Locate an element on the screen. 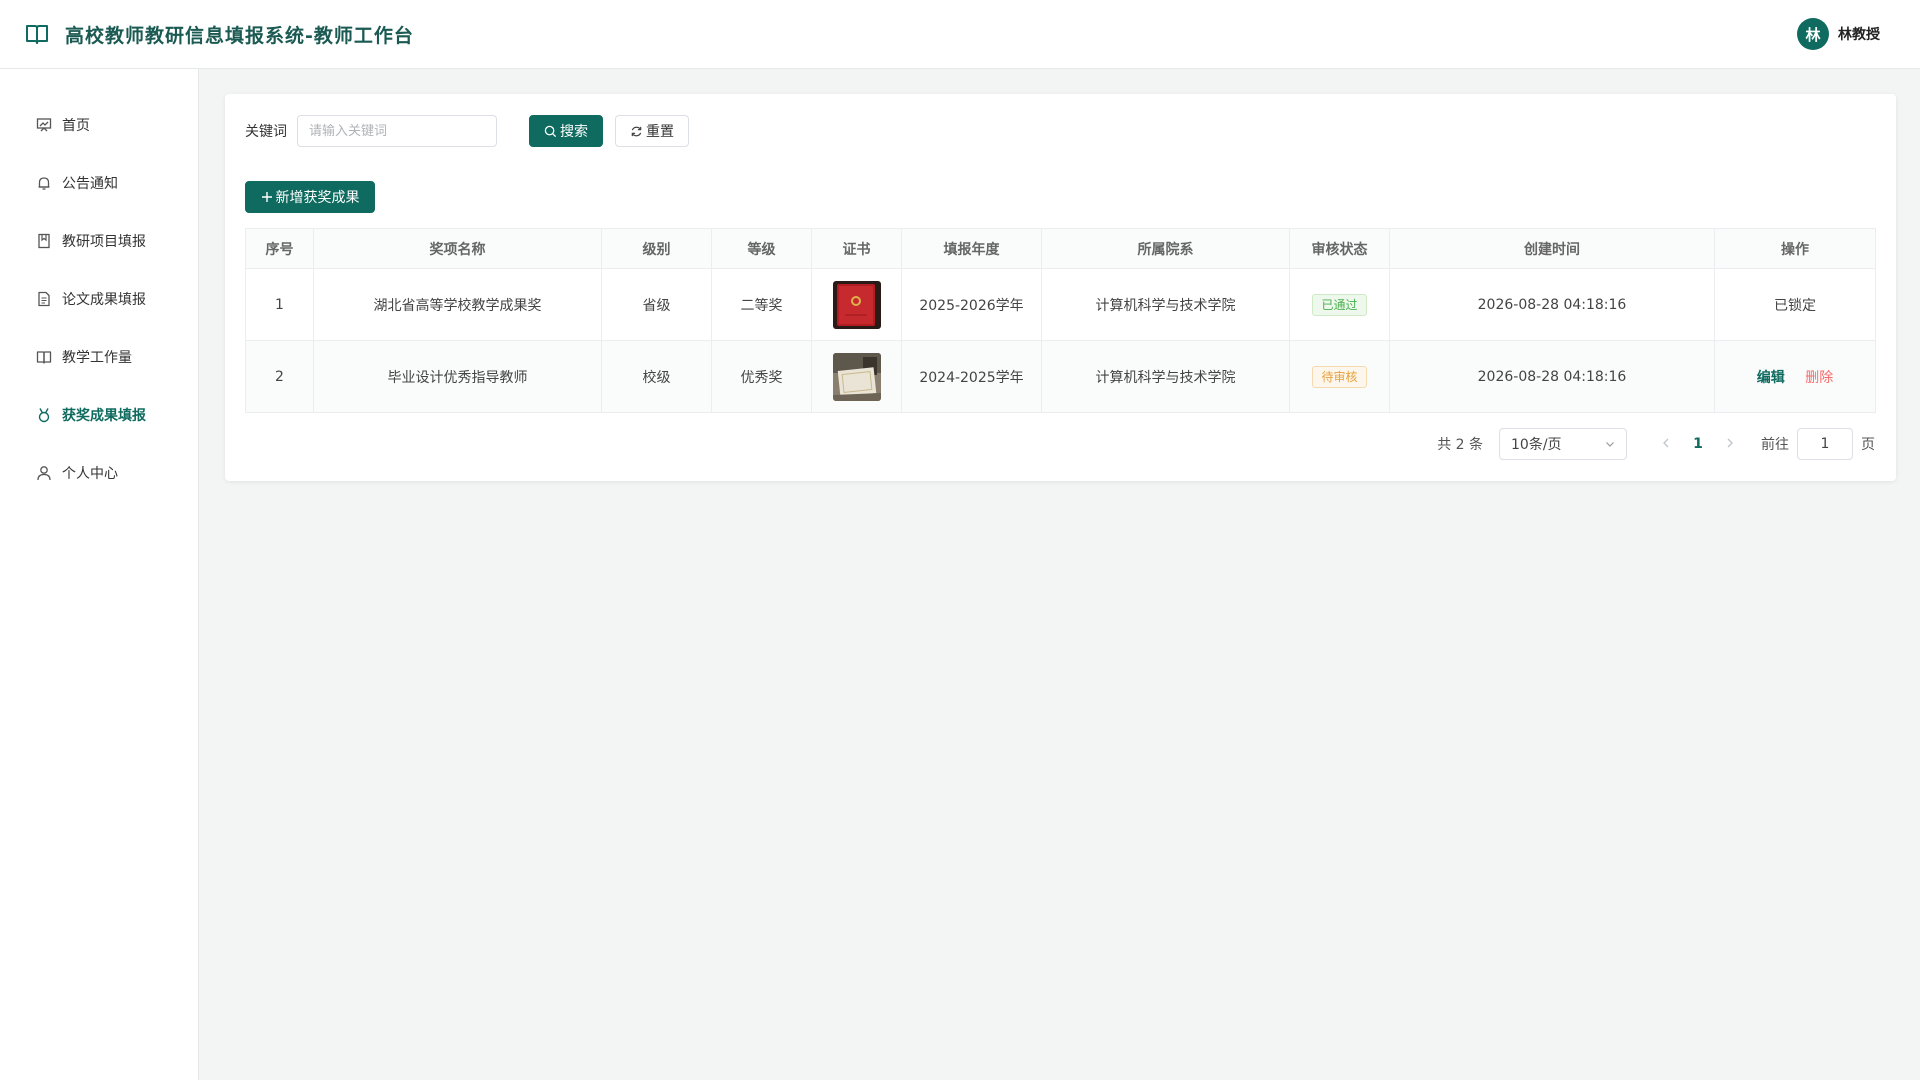  sidebar-item-label: 首页 is located at coordinates (76, 126).